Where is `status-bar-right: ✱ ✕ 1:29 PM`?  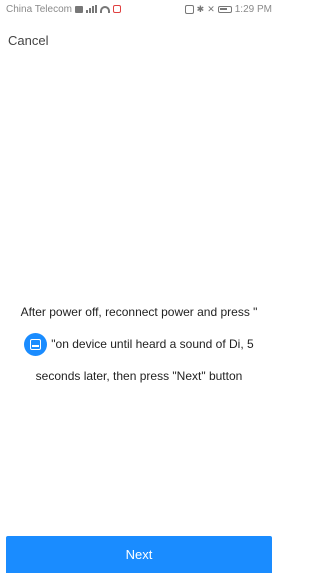
status-bar-right: ✱ ✕ 1:29 PM is located at coordinates (228, 9).